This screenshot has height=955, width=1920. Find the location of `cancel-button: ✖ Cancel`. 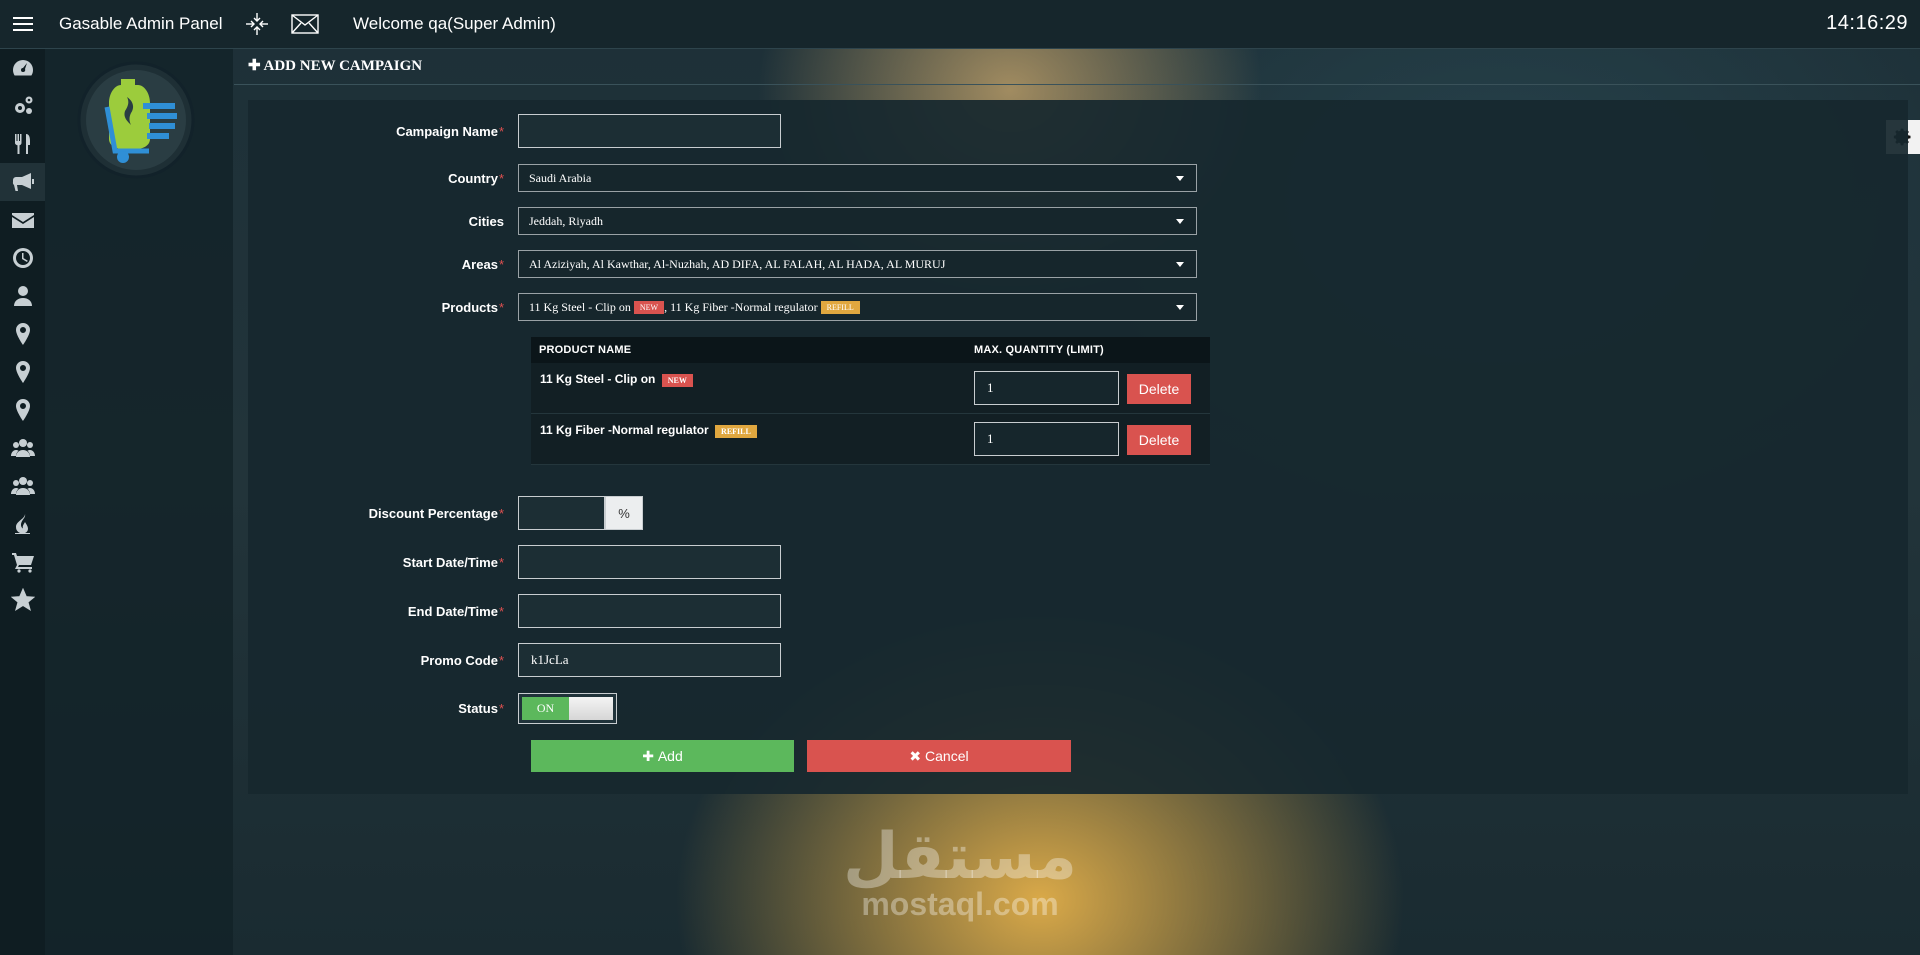

cancel-button: ✖ Cancel is located at coordinates (939, 756).